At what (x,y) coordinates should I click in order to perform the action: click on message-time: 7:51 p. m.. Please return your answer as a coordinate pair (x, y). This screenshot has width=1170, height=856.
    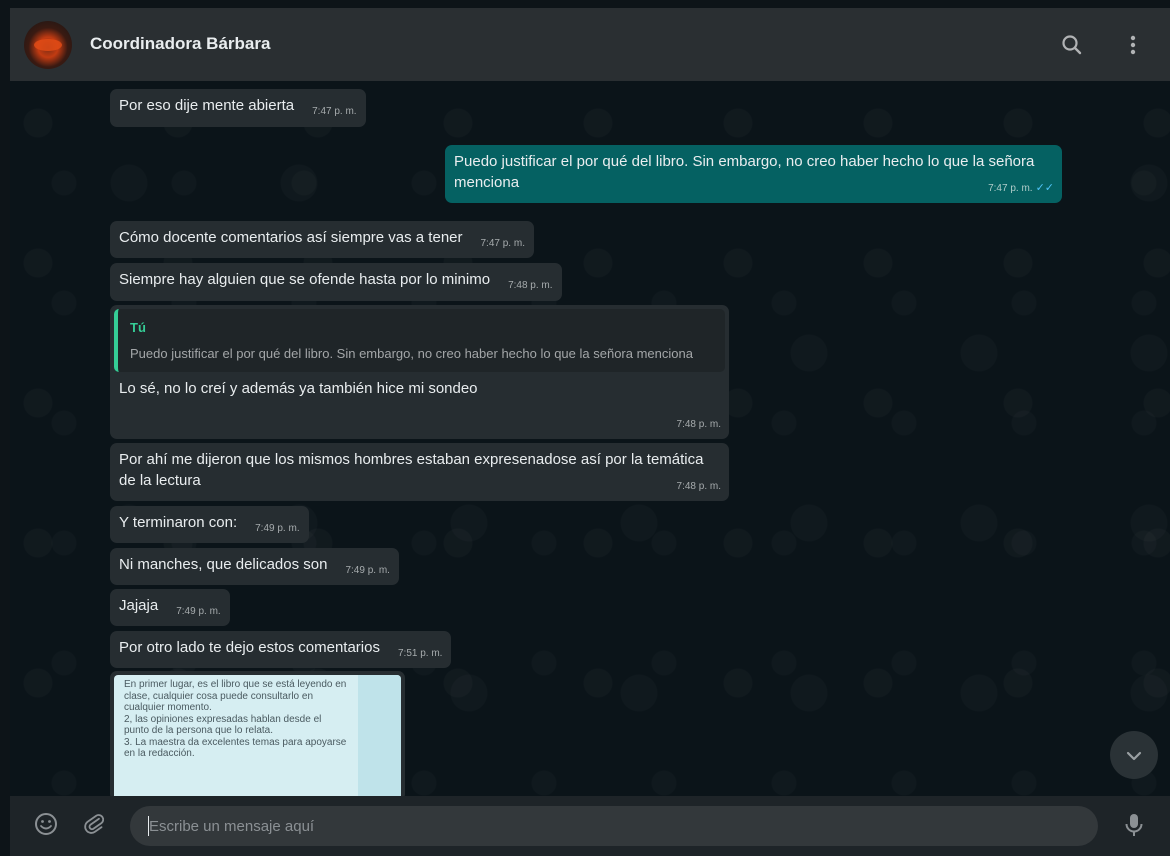
    Looking at the image, I should click on (420, 653).